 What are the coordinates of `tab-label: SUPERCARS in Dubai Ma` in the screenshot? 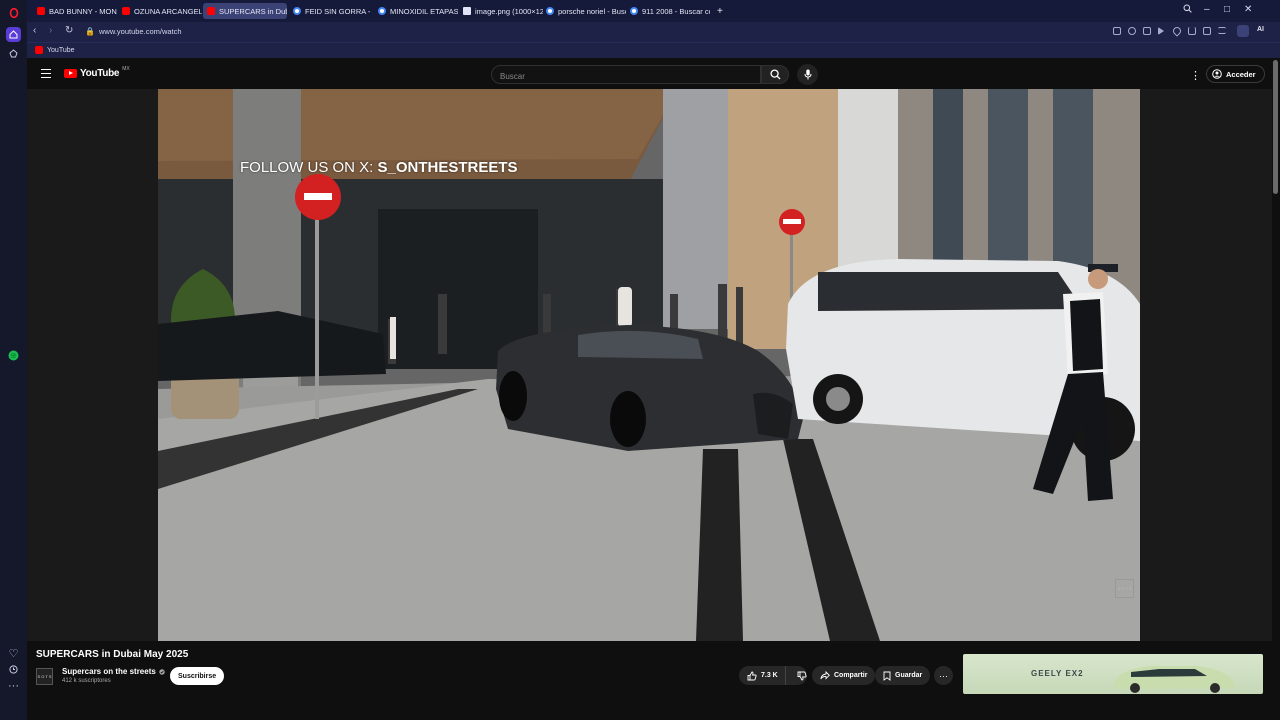 It's located at (253, 11).